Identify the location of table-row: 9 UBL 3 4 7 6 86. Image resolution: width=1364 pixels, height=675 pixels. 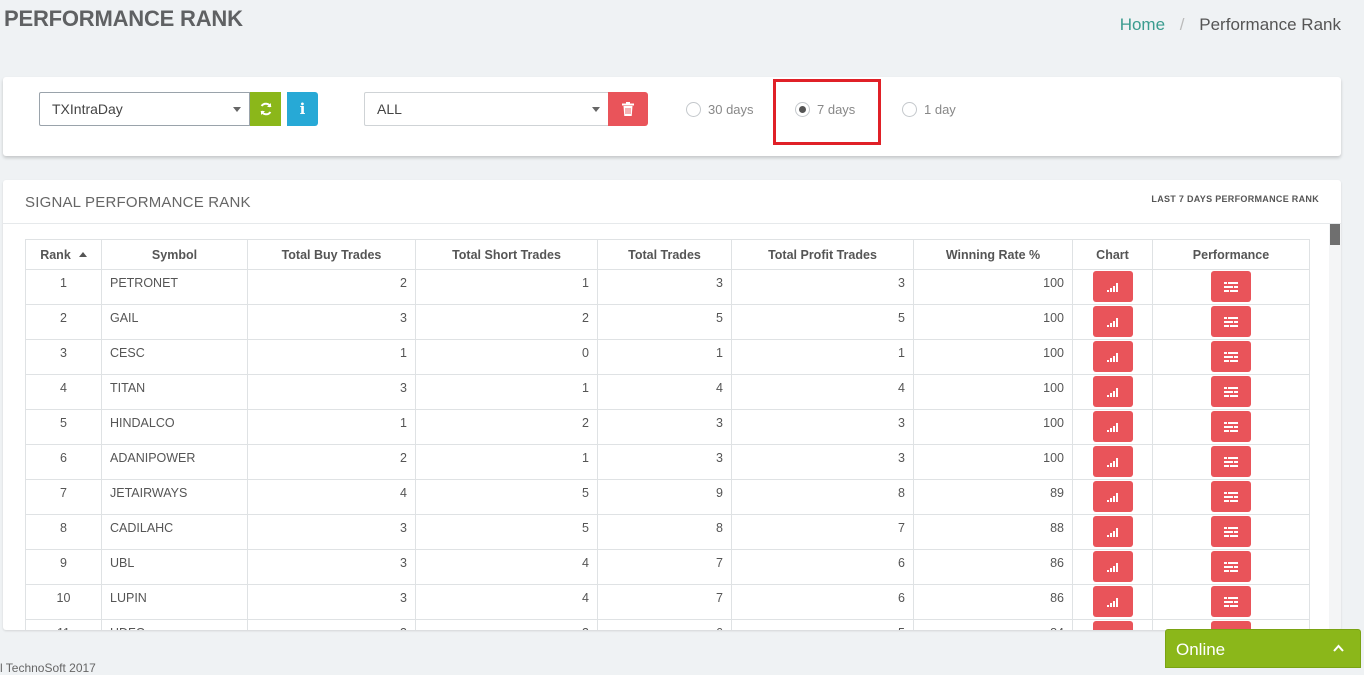
(667, 567).